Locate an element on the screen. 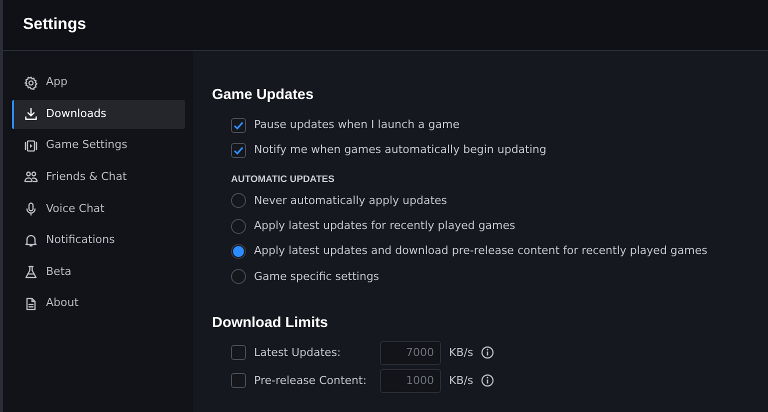 Image resolution: width=768 pixels, height=412 pixels. document-icon is located at coordinates (31, 303).